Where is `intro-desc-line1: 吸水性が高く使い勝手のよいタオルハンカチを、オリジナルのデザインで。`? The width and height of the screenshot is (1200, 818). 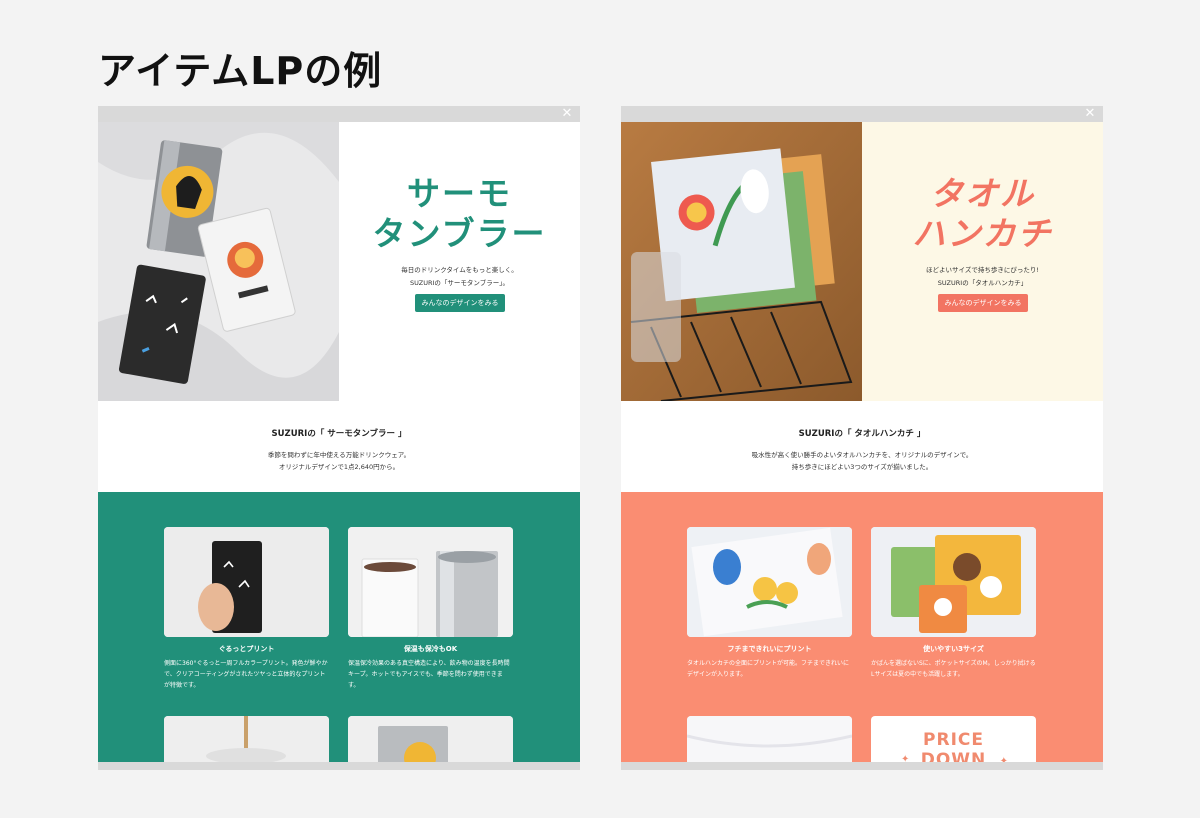 intro-desc-line1: 吸水性が高く使い勝手のよいタオルハンカチを、オリジナルのデザインで。 is located at coordinates (862, 455).